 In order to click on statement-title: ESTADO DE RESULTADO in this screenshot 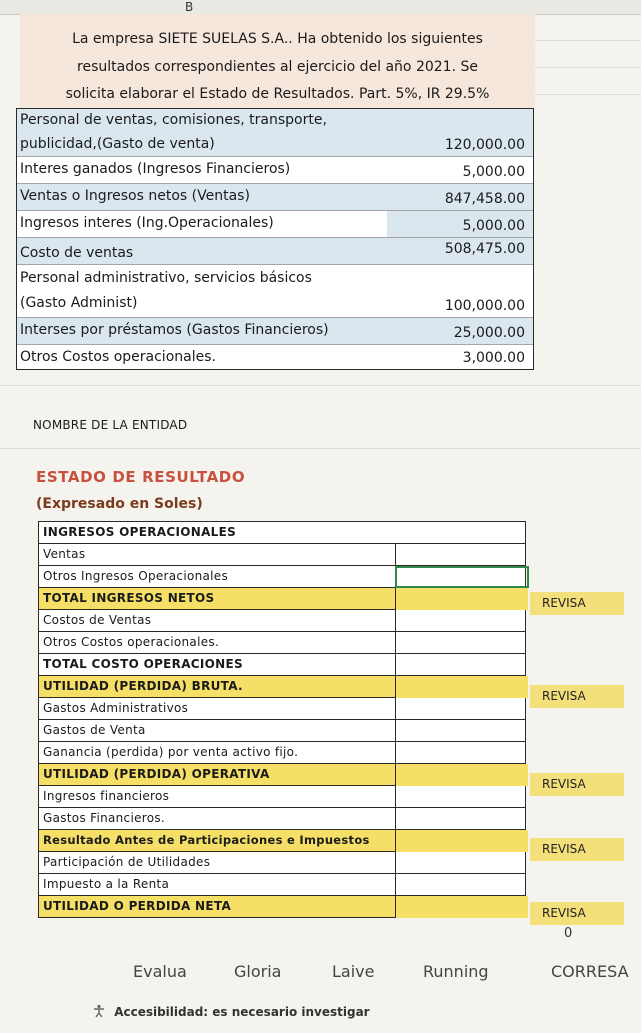, I will do `click(140, 477)`.